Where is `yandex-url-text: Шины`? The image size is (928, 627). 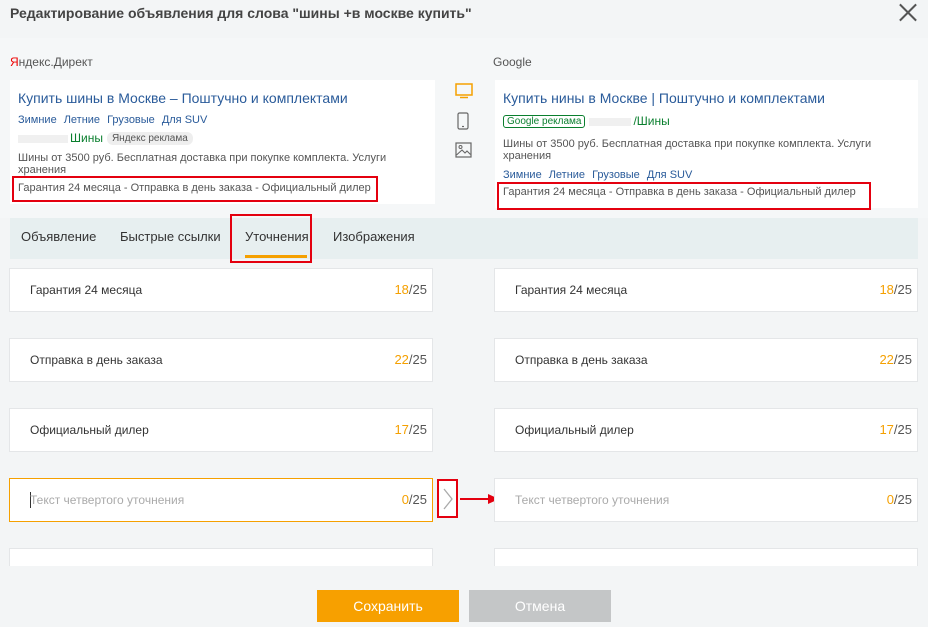
yandex-url-text: Шины is located at coordinates (86, 138).